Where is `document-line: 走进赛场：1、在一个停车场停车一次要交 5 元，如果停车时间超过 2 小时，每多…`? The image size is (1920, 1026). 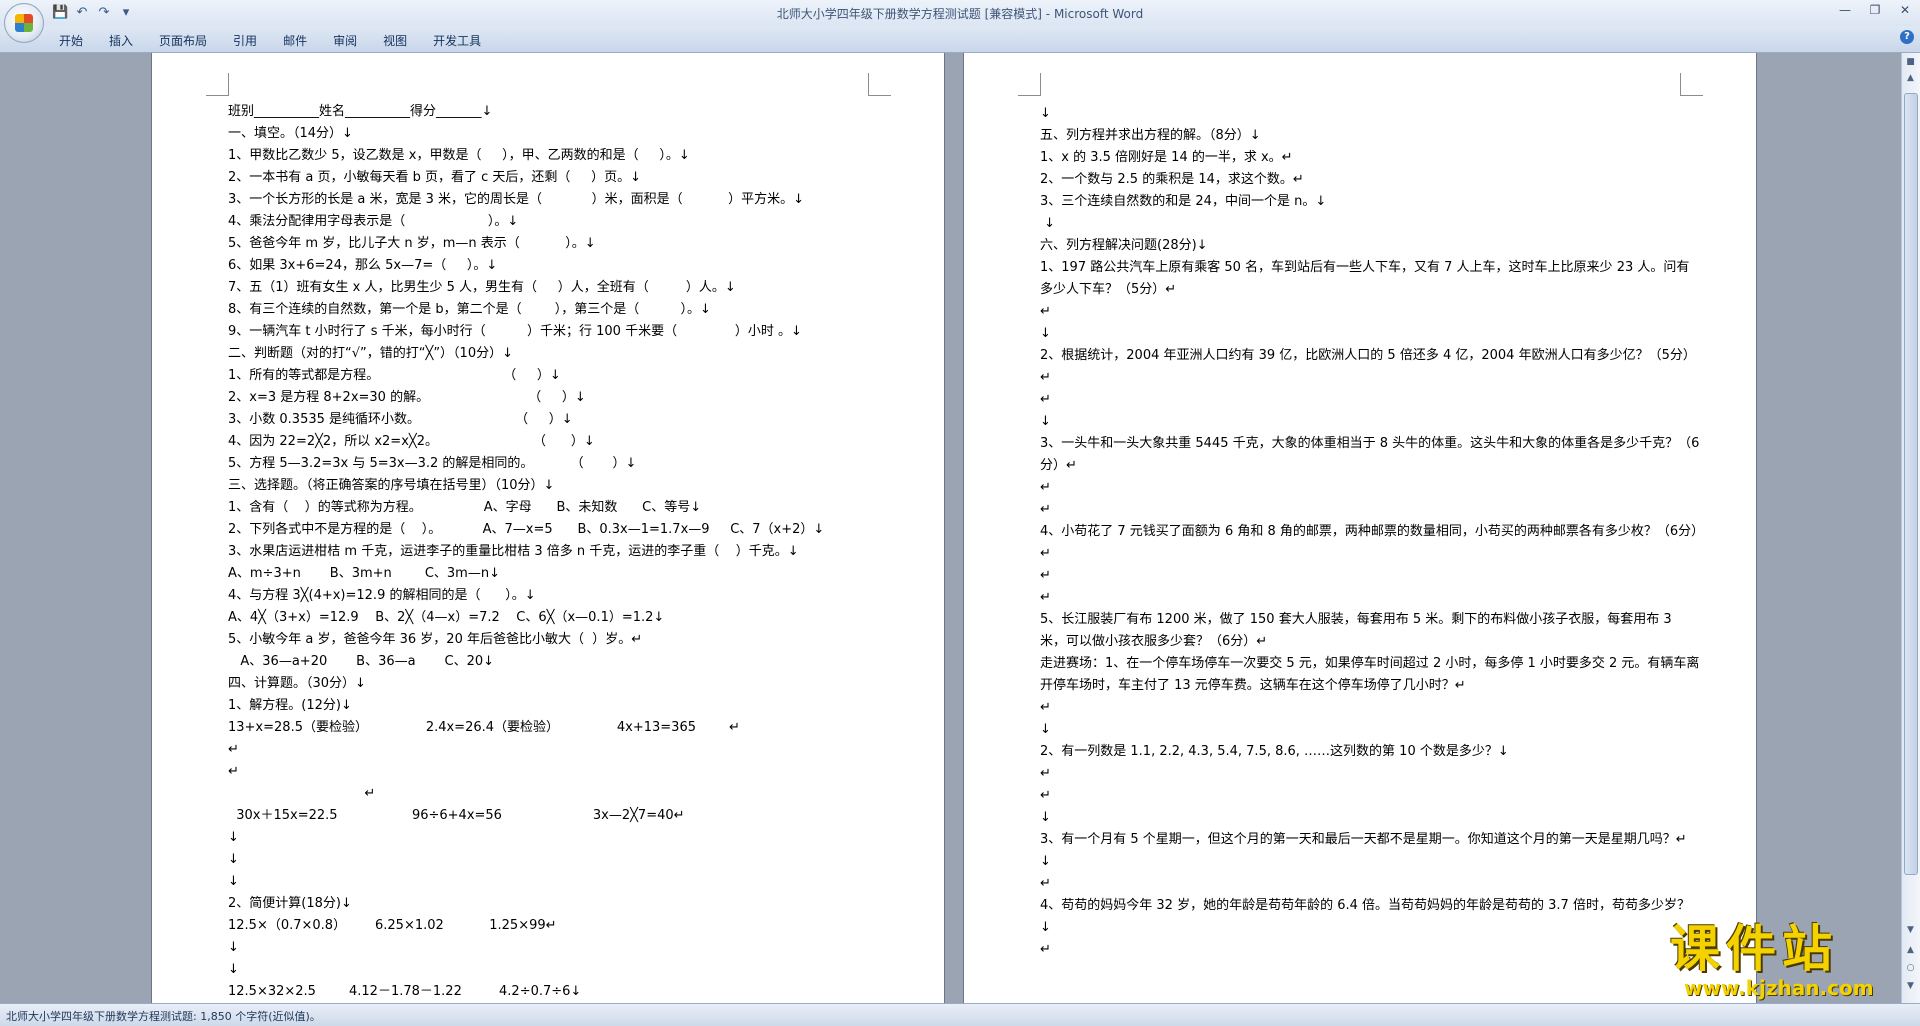
document-line: 走进赛场：1、在一个停车场停车一次要交 5 元，如果停车时间超过 2 小时，每多… is located at coordinates (1370, 674).